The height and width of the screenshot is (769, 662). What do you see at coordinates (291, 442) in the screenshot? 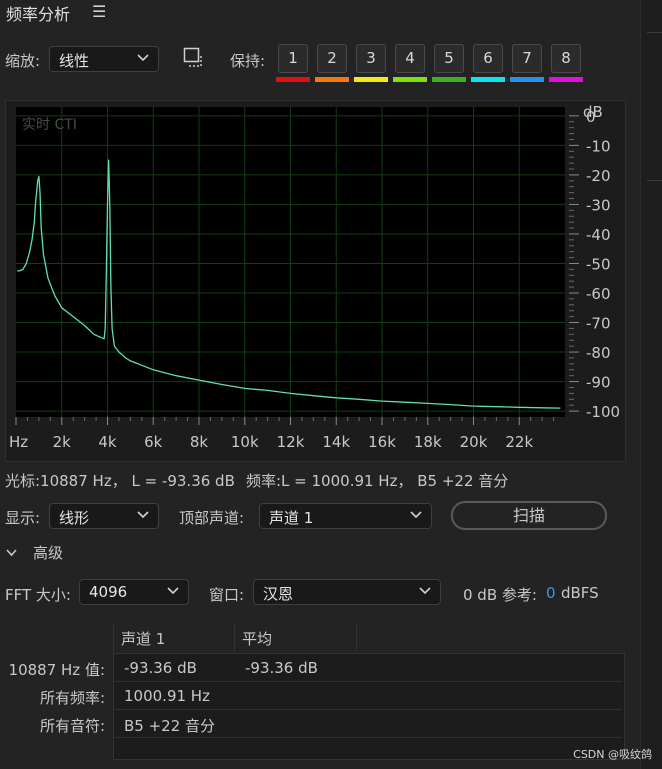
I see `x-tick-label: 12k` at bounding box center [291, 442].